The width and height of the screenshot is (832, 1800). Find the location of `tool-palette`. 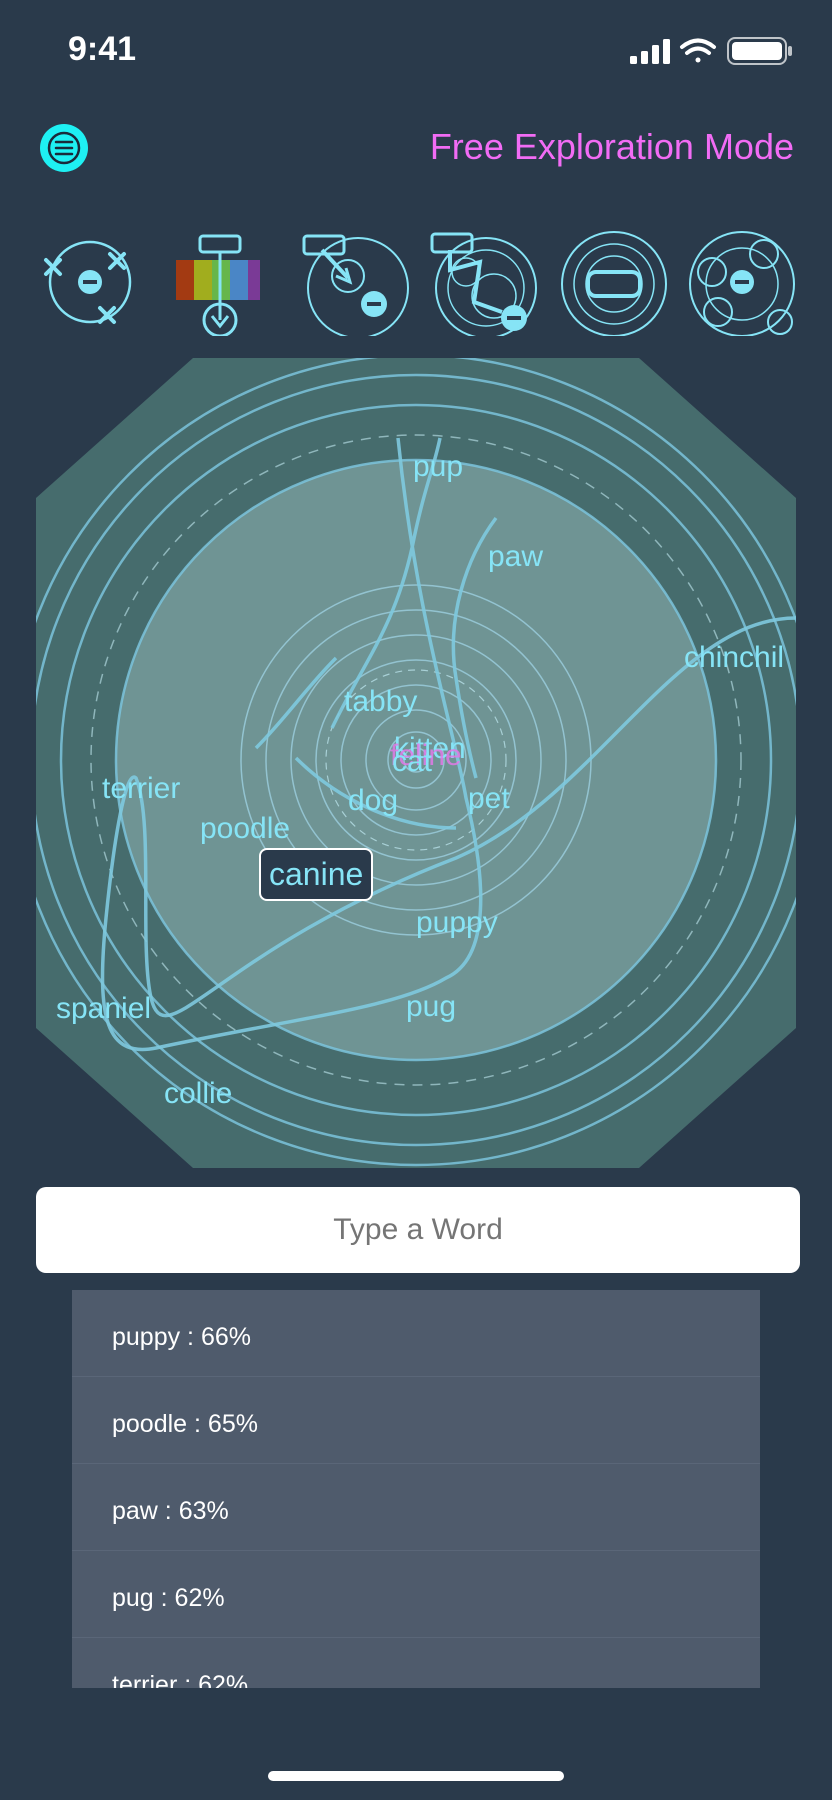

tool-palette is located at coordinates (420, 286).